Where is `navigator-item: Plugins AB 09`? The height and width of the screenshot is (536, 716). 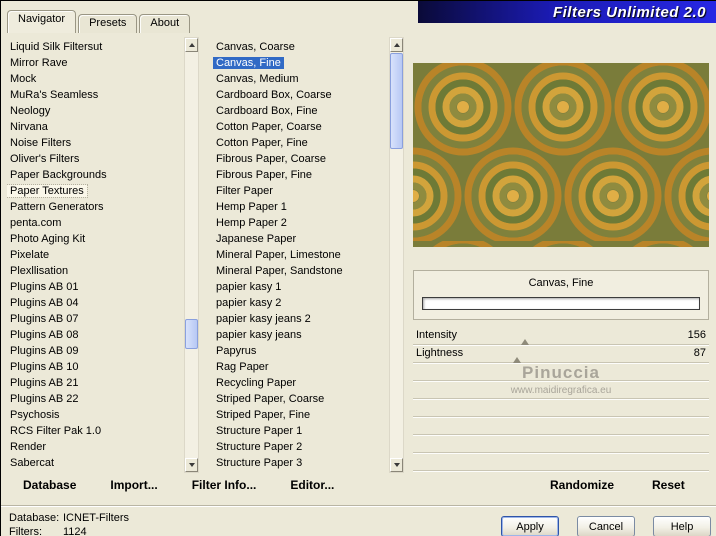
navigator-item: Plugins AB 09 is located at coordinates (95, 351).